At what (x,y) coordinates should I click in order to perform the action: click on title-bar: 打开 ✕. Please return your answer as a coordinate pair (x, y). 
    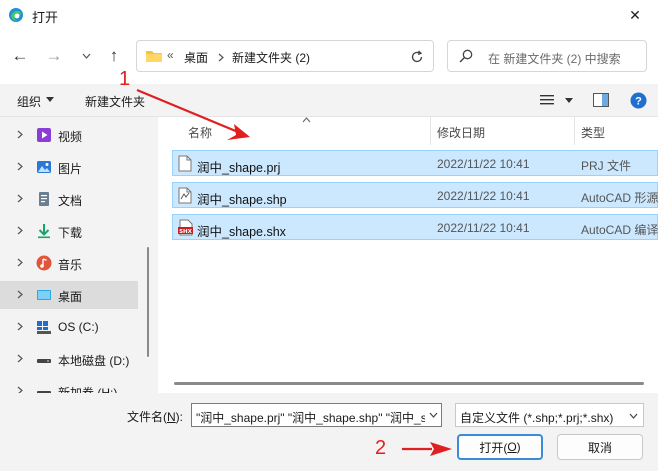
    Looking at the image, I should click on (329, 15).